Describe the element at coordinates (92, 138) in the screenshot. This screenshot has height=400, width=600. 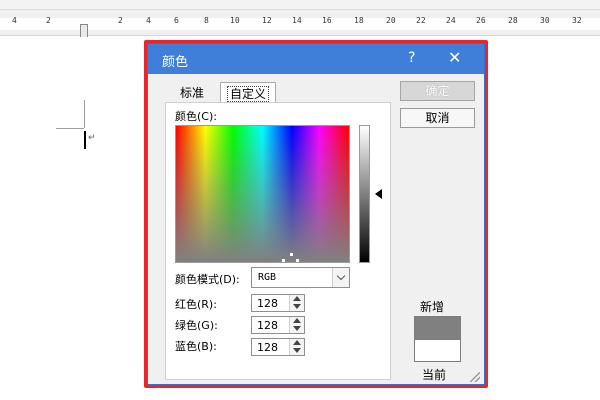
I see `paragraph-mark-icon: ↵` at that location.